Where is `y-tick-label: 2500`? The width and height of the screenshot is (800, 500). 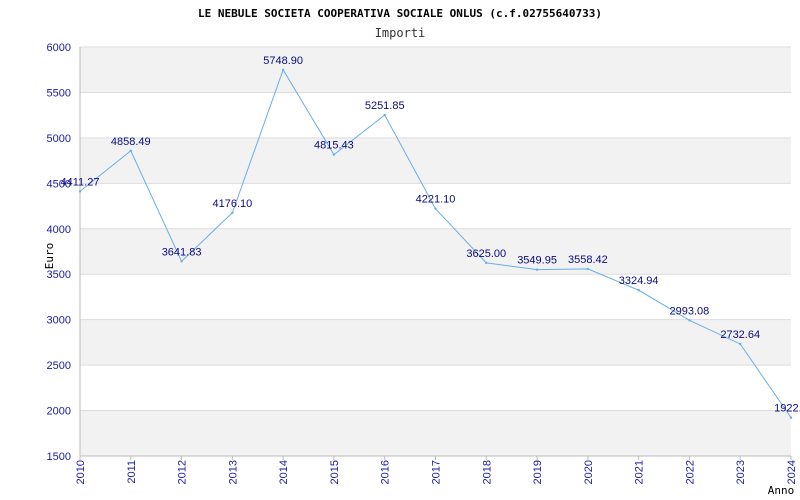 y-tick-label: 2500 is located at coordinates (59, 366).